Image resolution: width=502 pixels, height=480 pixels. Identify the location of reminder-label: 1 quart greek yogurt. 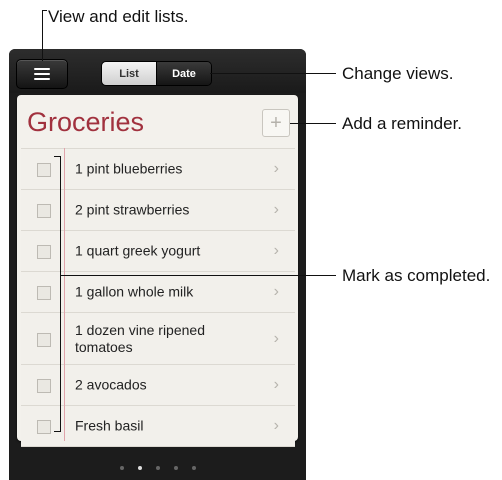
(138, 250).